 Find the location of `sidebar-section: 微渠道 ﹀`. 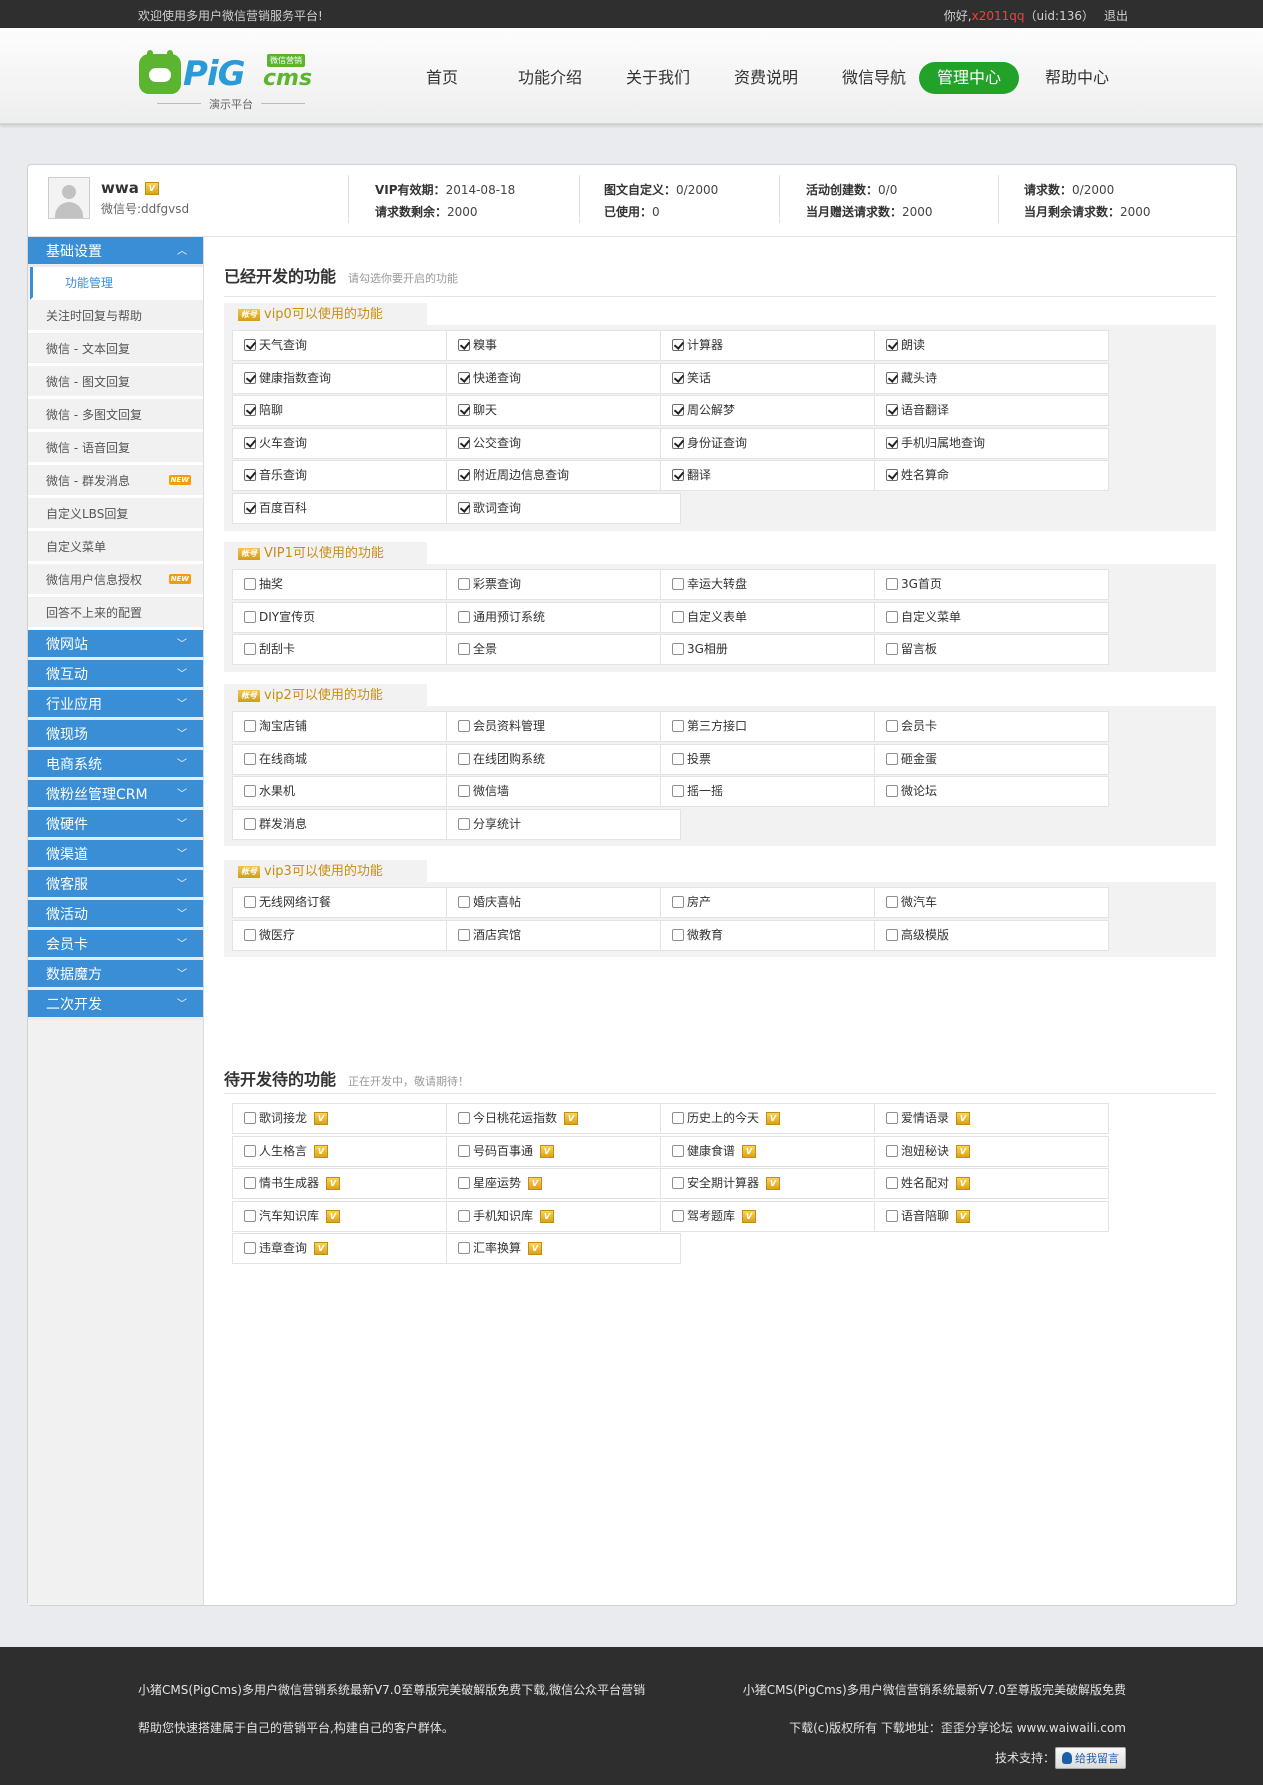

sidebar-section: 微渠道 ﹀ is located at coordinates (115, 855).